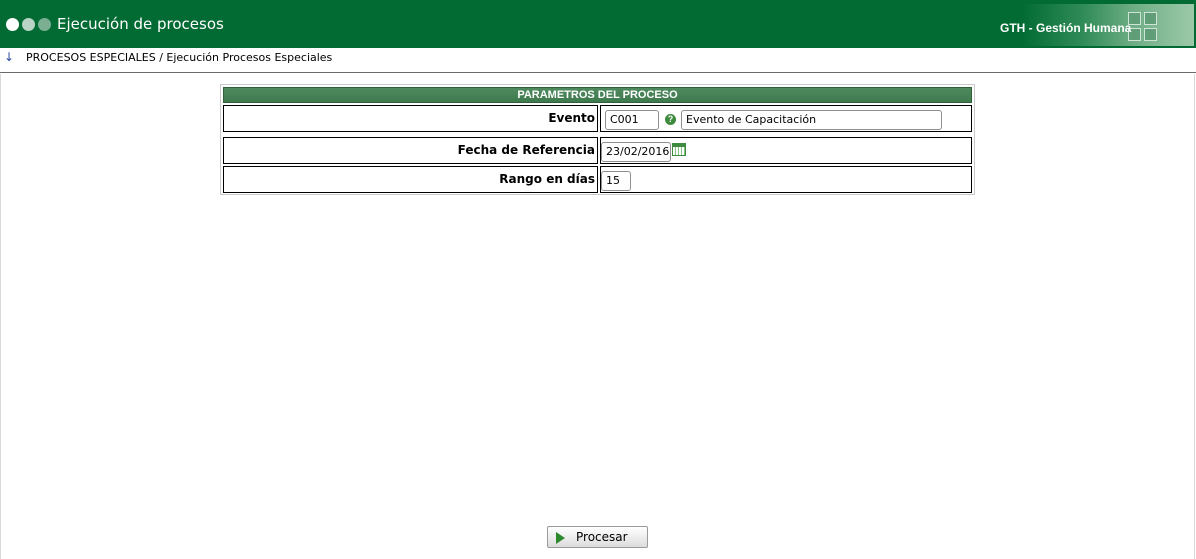 The width and height of the screenshot is (1196, 559). Describe the element at coordinates (140, 24) in the screenshot. I see `page-title: Ejecución de procesos` at that location.